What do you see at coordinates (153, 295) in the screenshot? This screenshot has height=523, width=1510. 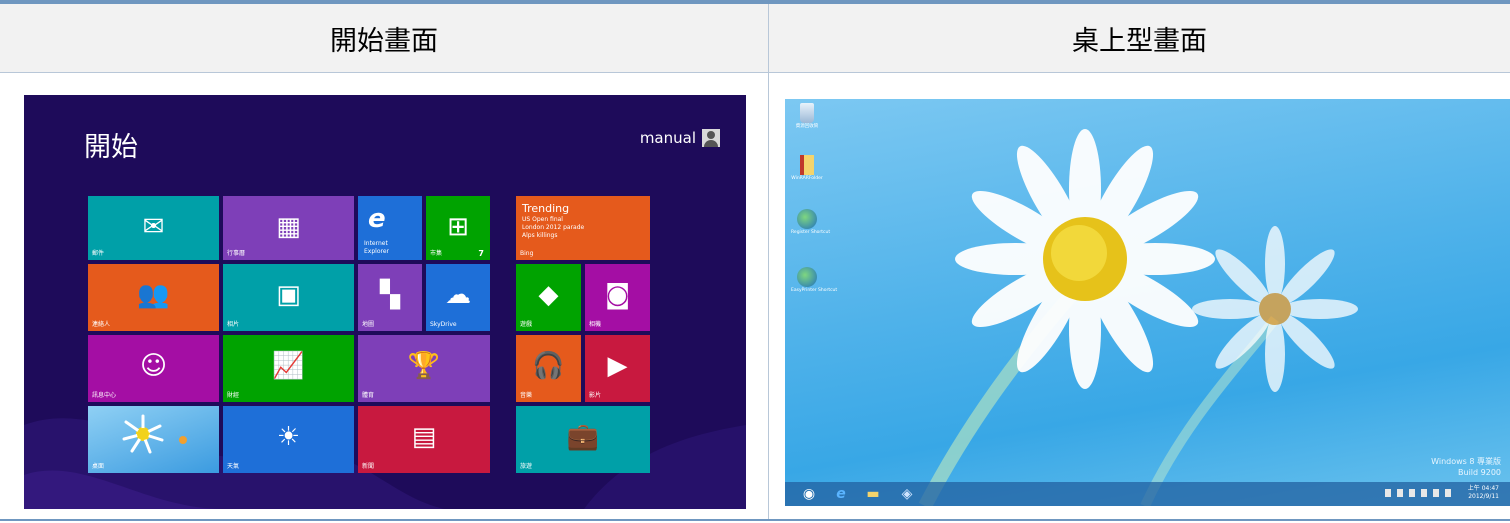 I see `people-icon: 👥` at bounding box center [153, 295].